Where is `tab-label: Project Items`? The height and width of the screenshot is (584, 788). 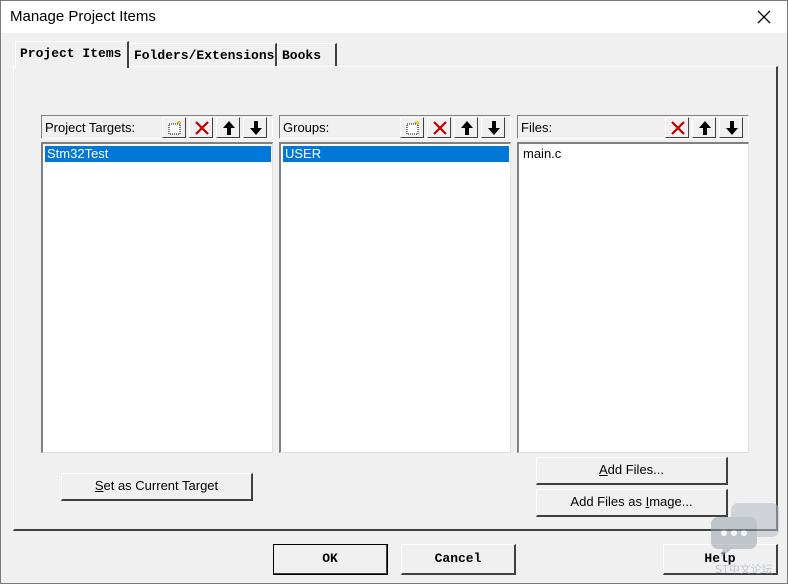 tab-label: Project Items is located at coordinates (71, 53).